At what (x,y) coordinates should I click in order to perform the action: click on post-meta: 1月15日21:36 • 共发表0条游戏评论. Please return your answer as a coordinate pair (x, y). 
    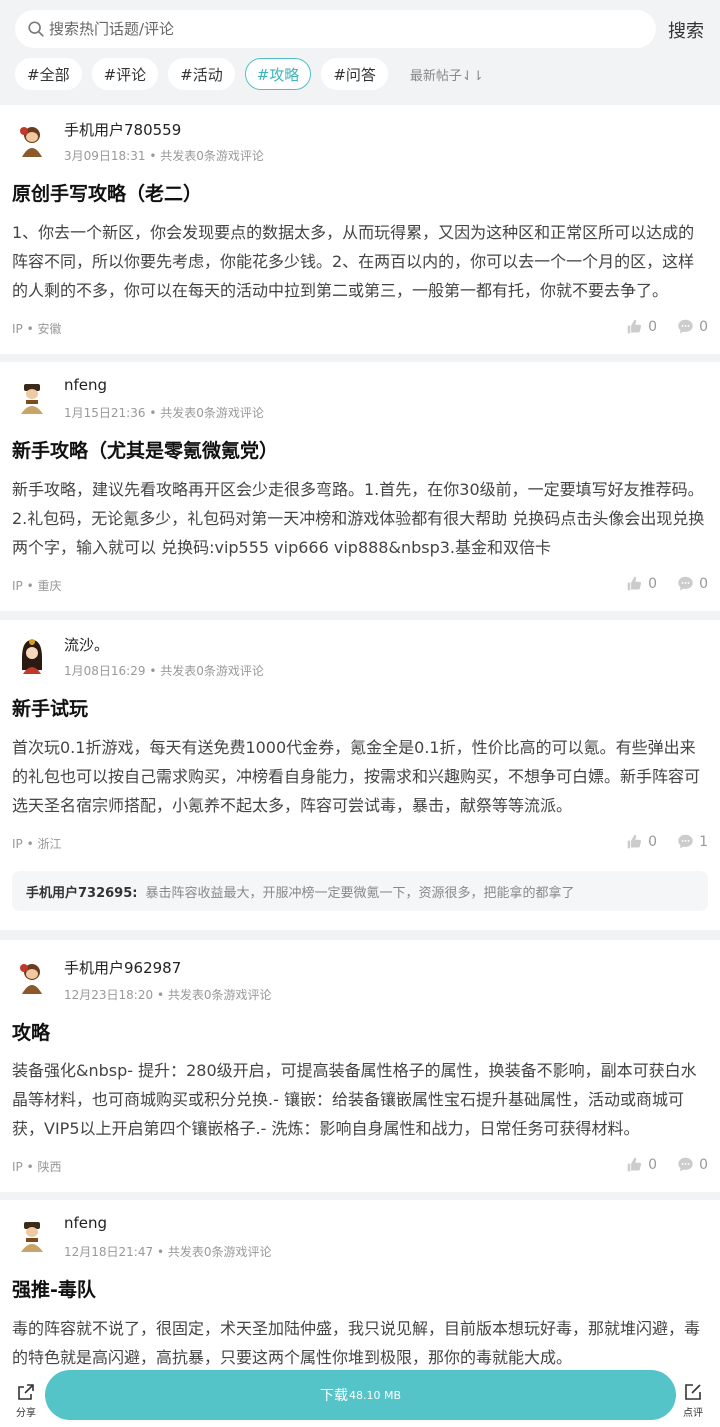
    Looking at the image, I should click on (164, 413).